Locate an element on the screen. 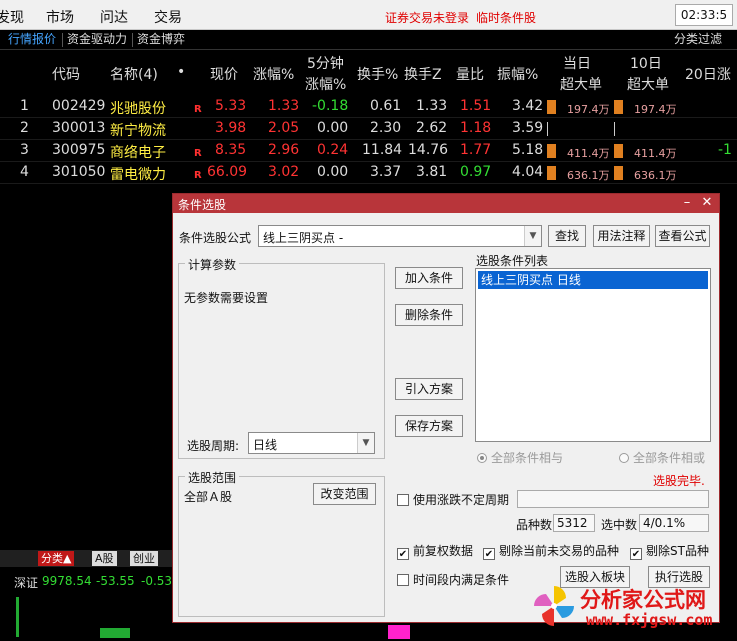 Image resolution: width=737 pixels, height=641 pixels. import-scheme-button: 引入方案 is located at coordinates (429, 389).